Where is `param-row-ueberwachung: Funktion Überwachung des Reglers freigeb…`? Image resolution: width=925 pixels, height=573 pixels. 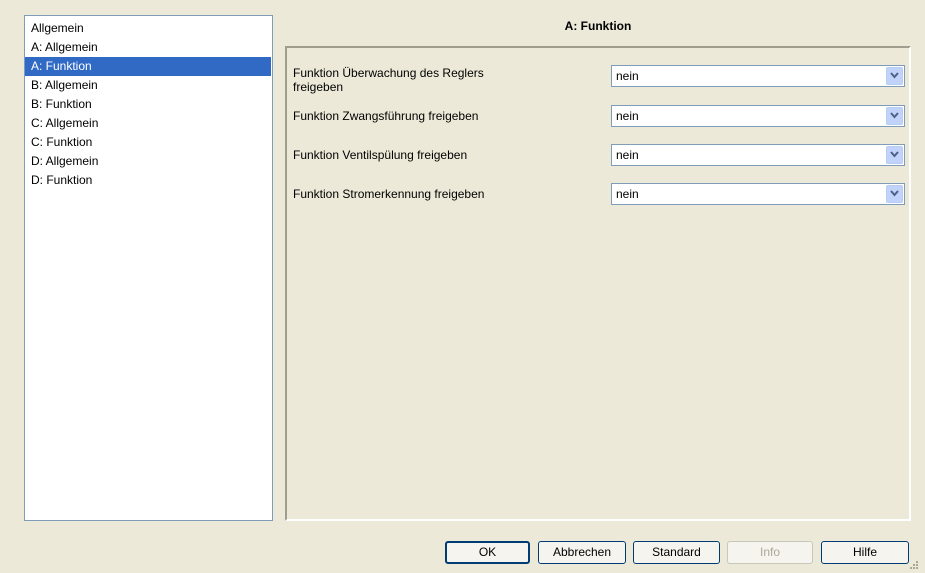 param-row-ueberwachung: Funktion Überwachung des Reglers freigeb… is located at coordinates (598, 79).